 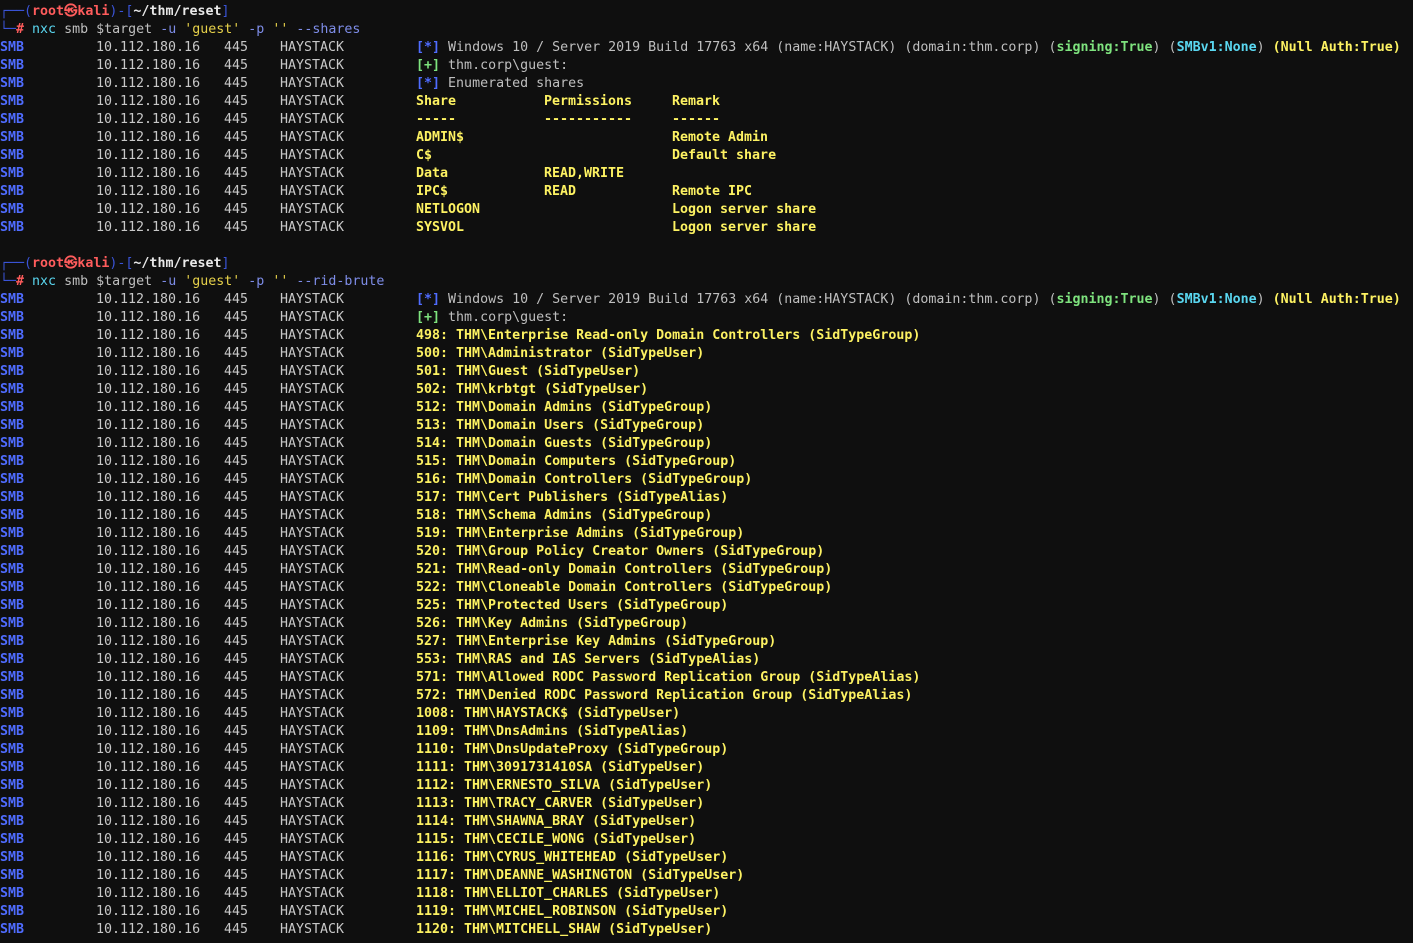 What do you see at coordinates (560, 803) in the screenshot?
I see `rid-entry: 1113: THM\TRACY_CARVER (SidTypeUser)` at bounding box center [560, 803].